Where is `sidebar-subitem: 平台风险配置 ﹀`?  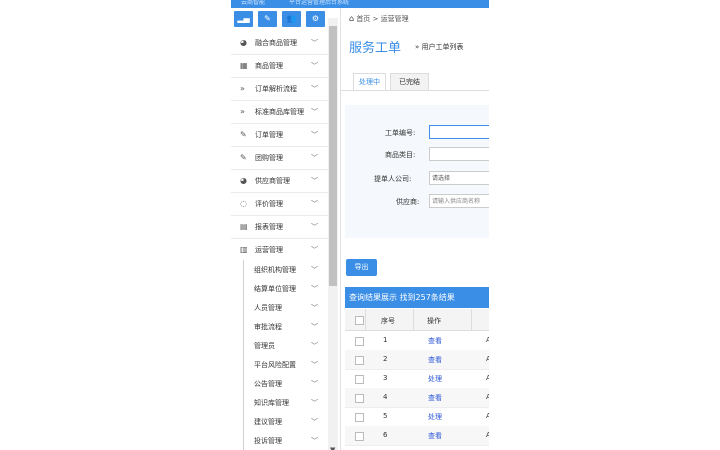 sidebar-subitem: 平台风险配置 ﹀ is located at coordinates (279, 365).